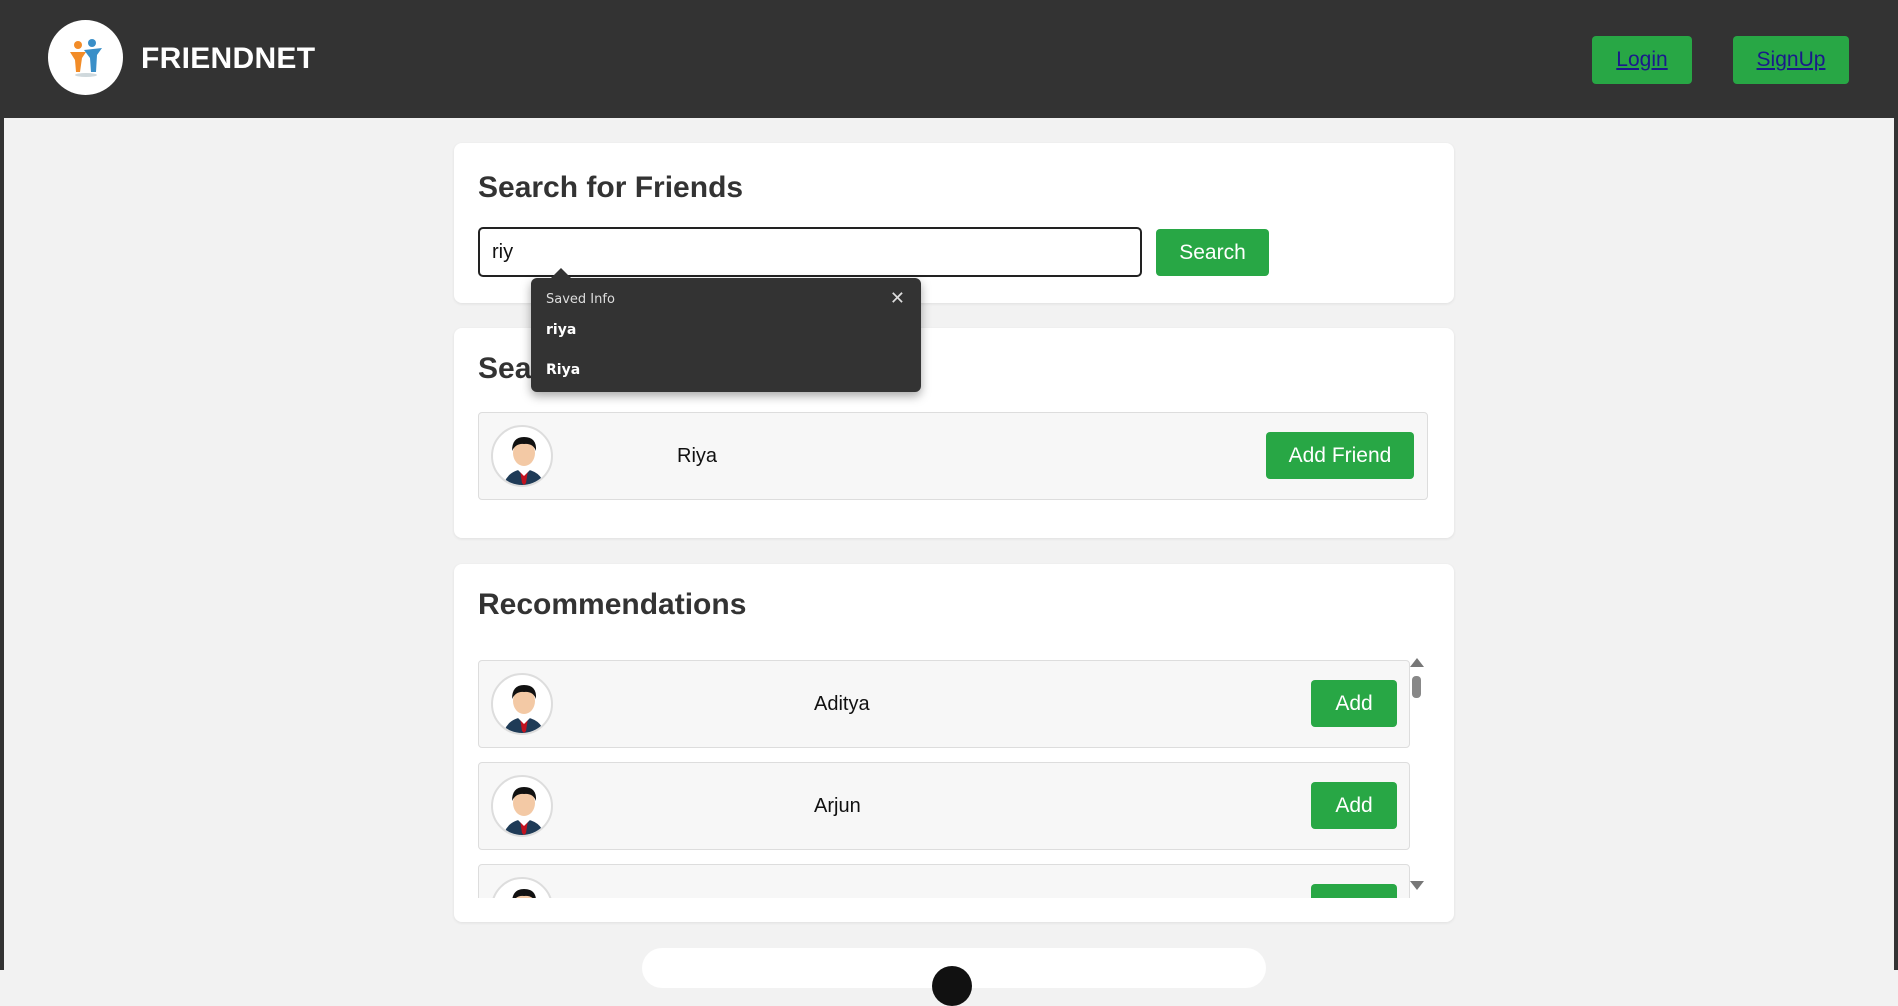 This screenshot has width=1898, height=1006. What do you see at coordinates (1212, 252) in the screenshot?
I see `search-button: Search` at bounding box center [1212, 252].